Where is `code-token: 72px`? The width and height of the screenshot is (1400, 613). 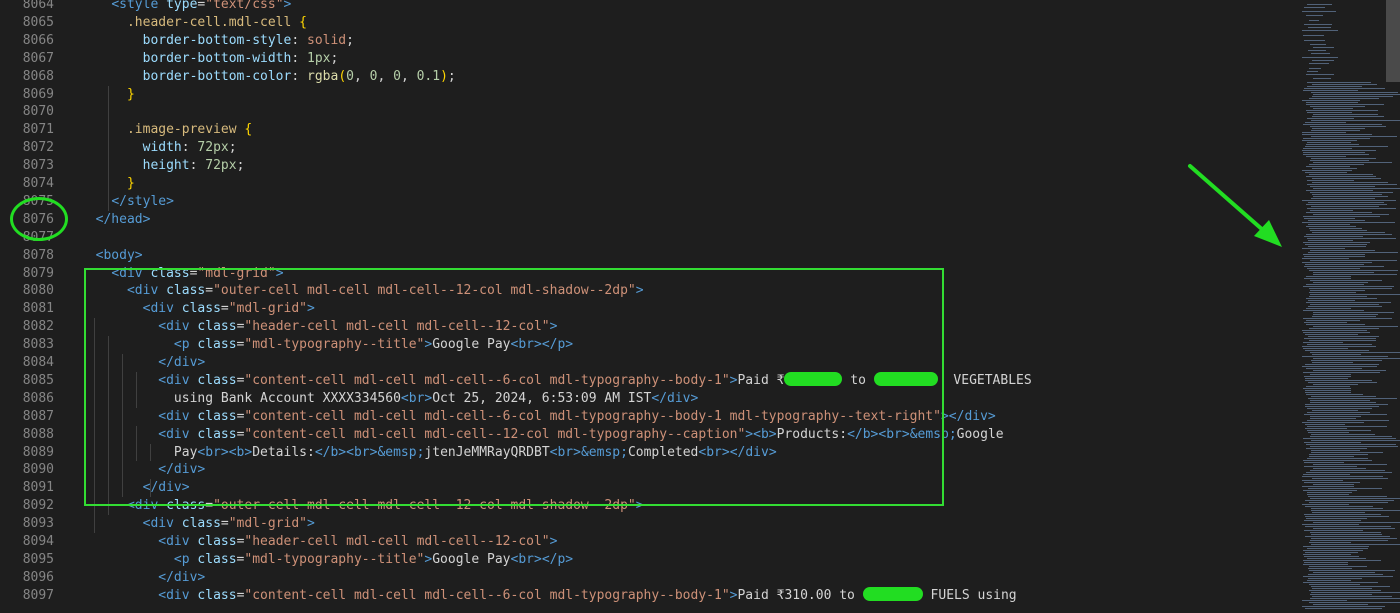 code-token: 72px is located at coordinates (213, 148).